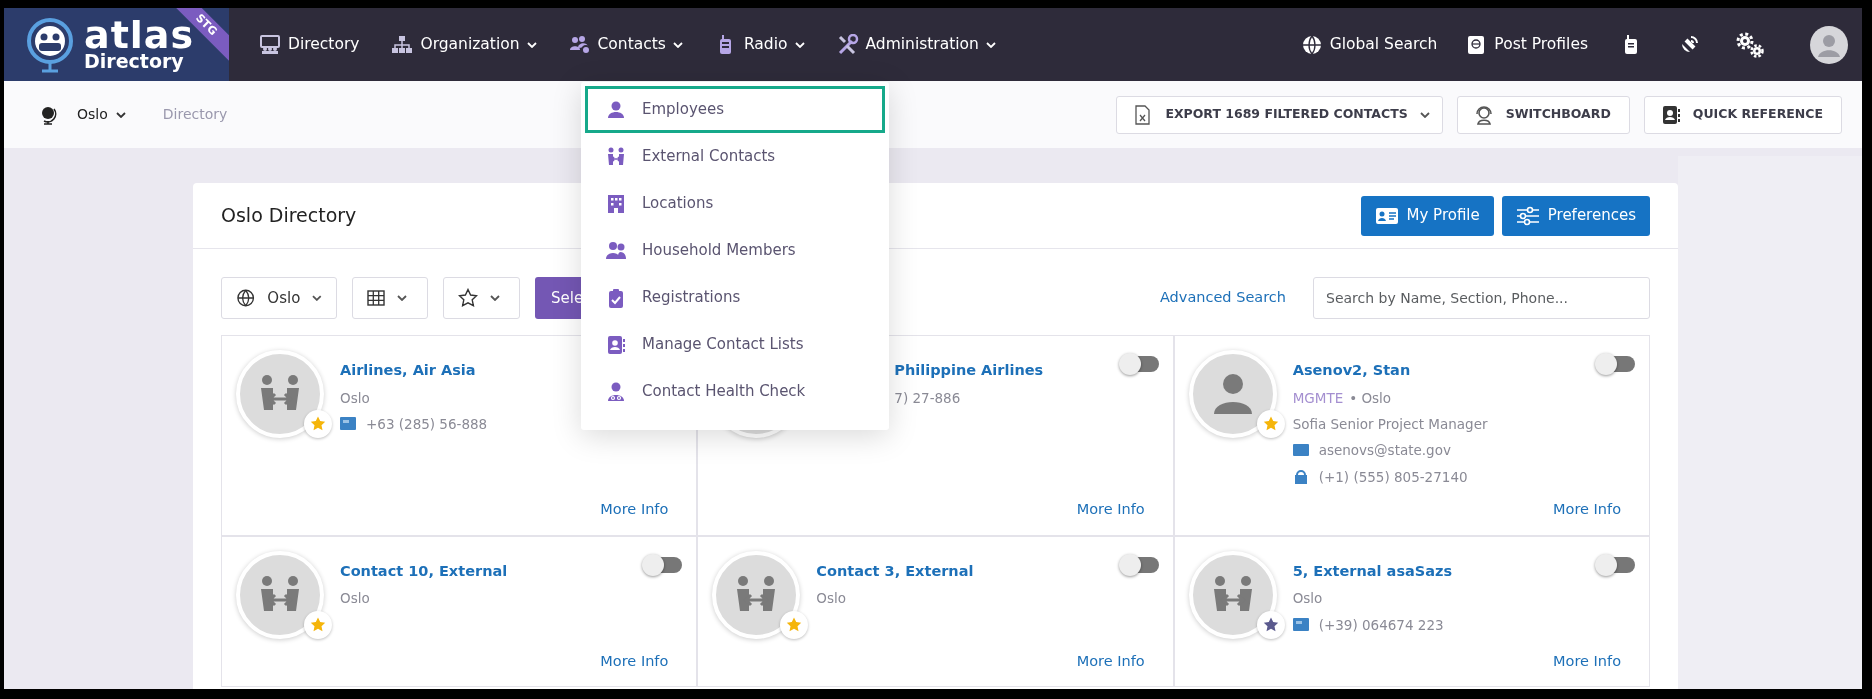  I want to click on action-button: EXPORT 1689 FILTERED CONTACTS, so click(1279, 114).